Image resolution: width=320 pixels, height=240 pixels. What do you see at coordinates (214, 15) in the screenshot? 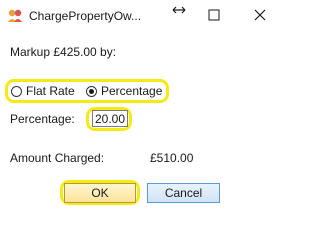
I see `maximize-icon` at bounding box center [214, 15].